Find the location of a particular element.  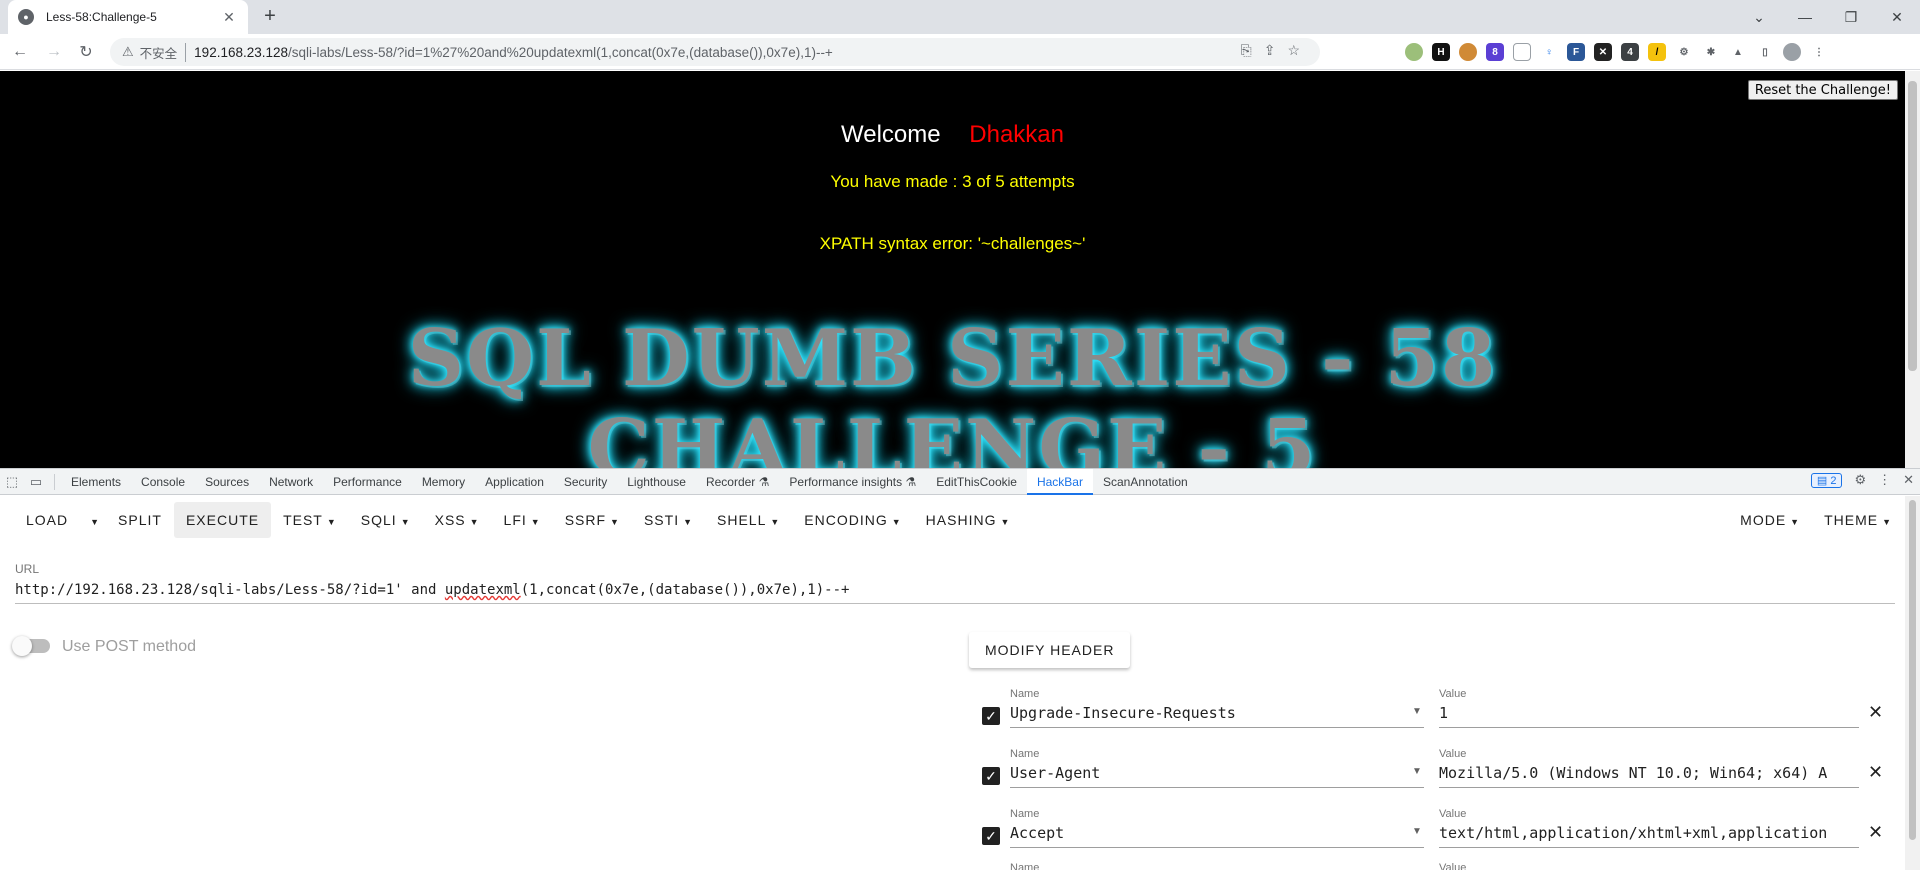

extension-icon: ♀ is located at coordinates (1549, 52).